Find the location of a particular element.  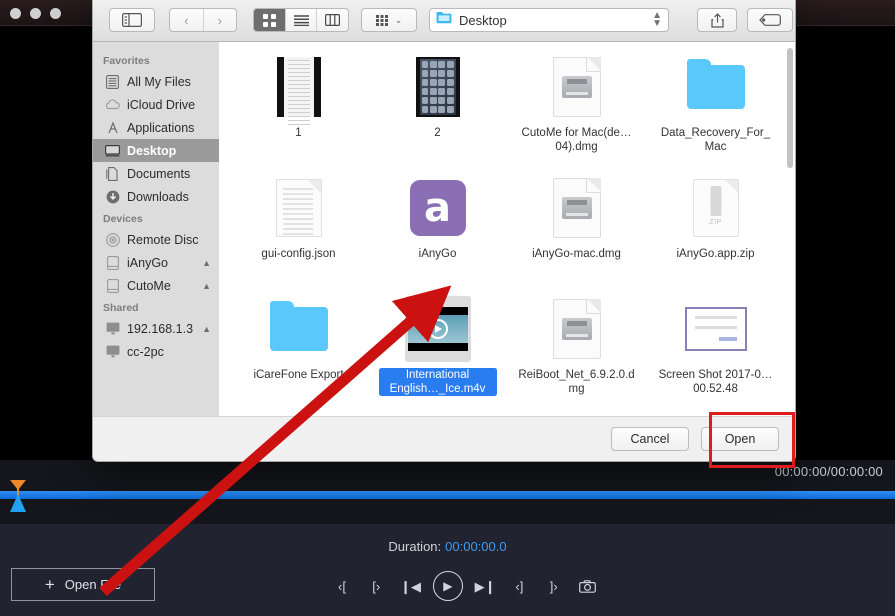

timeline-track is located at coordinates (447, 495).